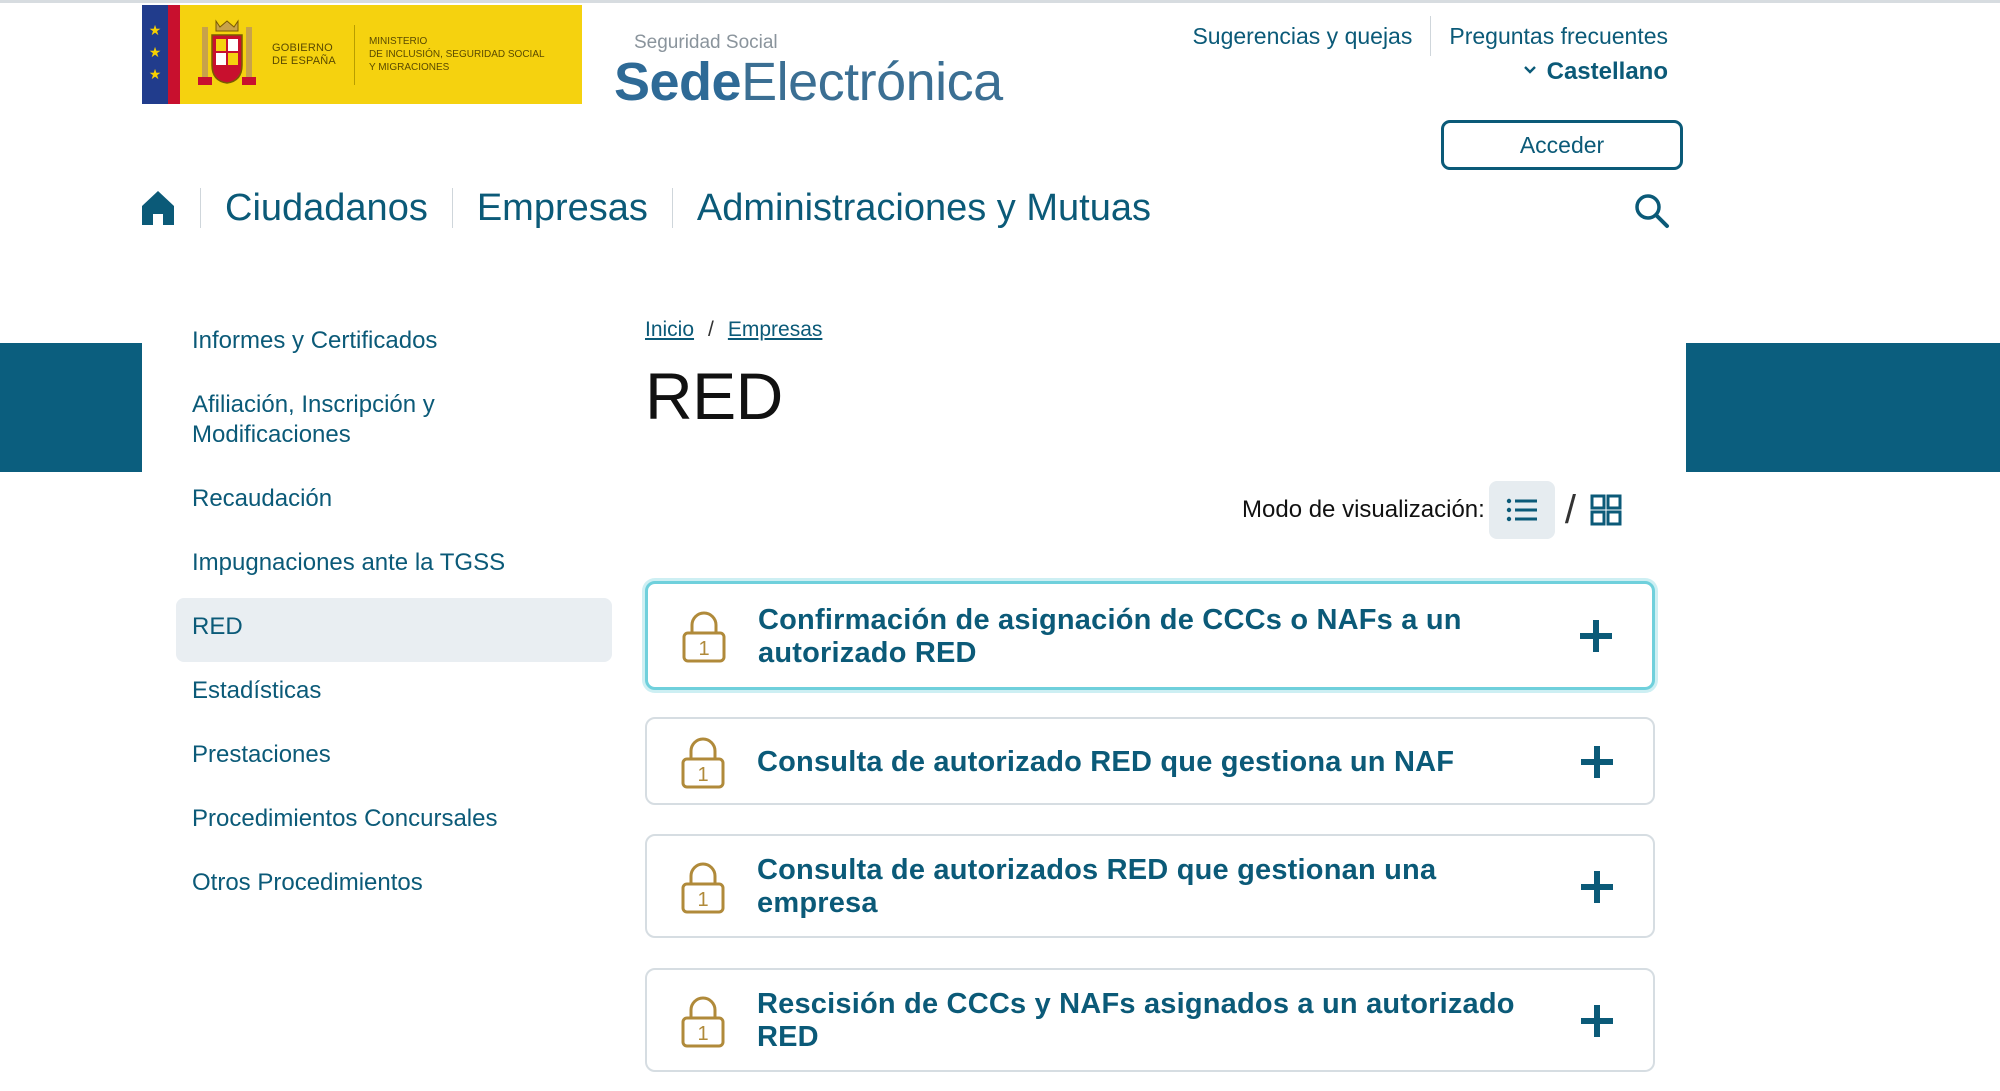  I want to click on sidebar-item-concursales: Procedimientos Concursales, so click(394, 822).